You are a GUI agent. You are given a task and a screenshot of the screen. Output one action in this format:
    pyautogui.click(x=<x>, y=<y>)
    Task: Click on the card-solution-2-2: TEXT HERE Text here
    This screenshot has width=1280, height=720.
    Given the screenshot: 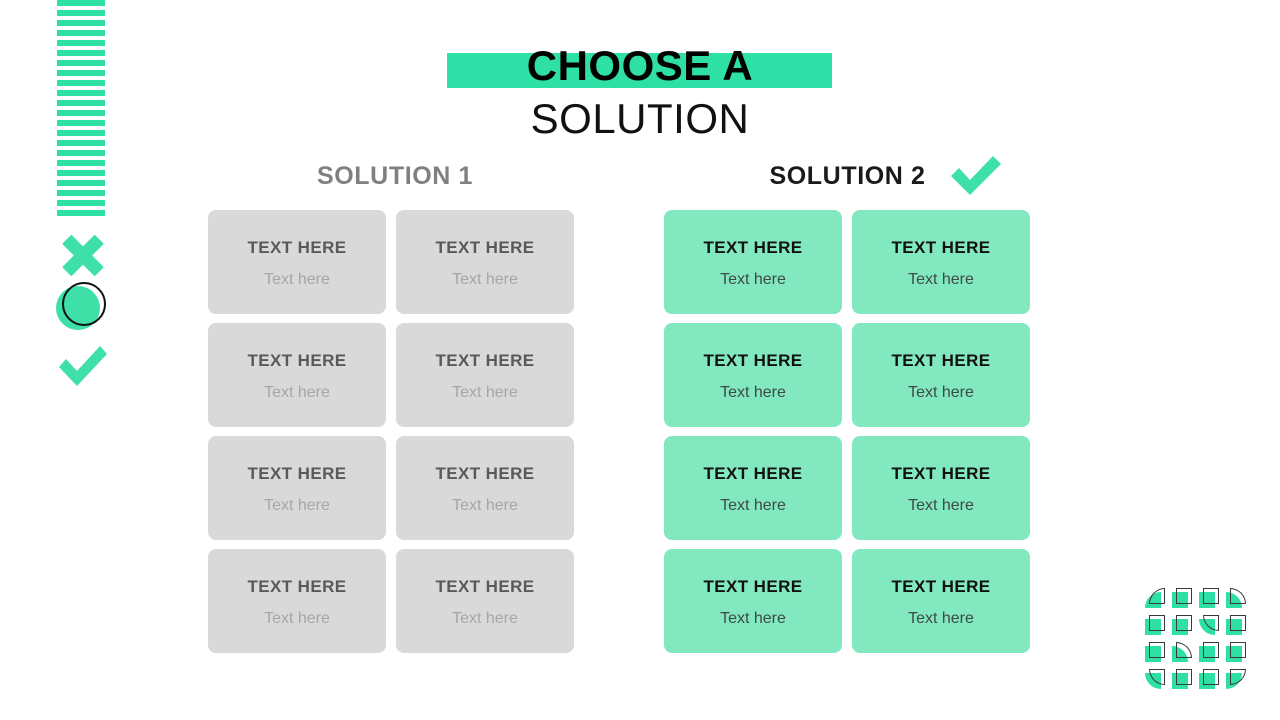 What is the action you would take?
    pyautogui.click(x=941, y=262)
    